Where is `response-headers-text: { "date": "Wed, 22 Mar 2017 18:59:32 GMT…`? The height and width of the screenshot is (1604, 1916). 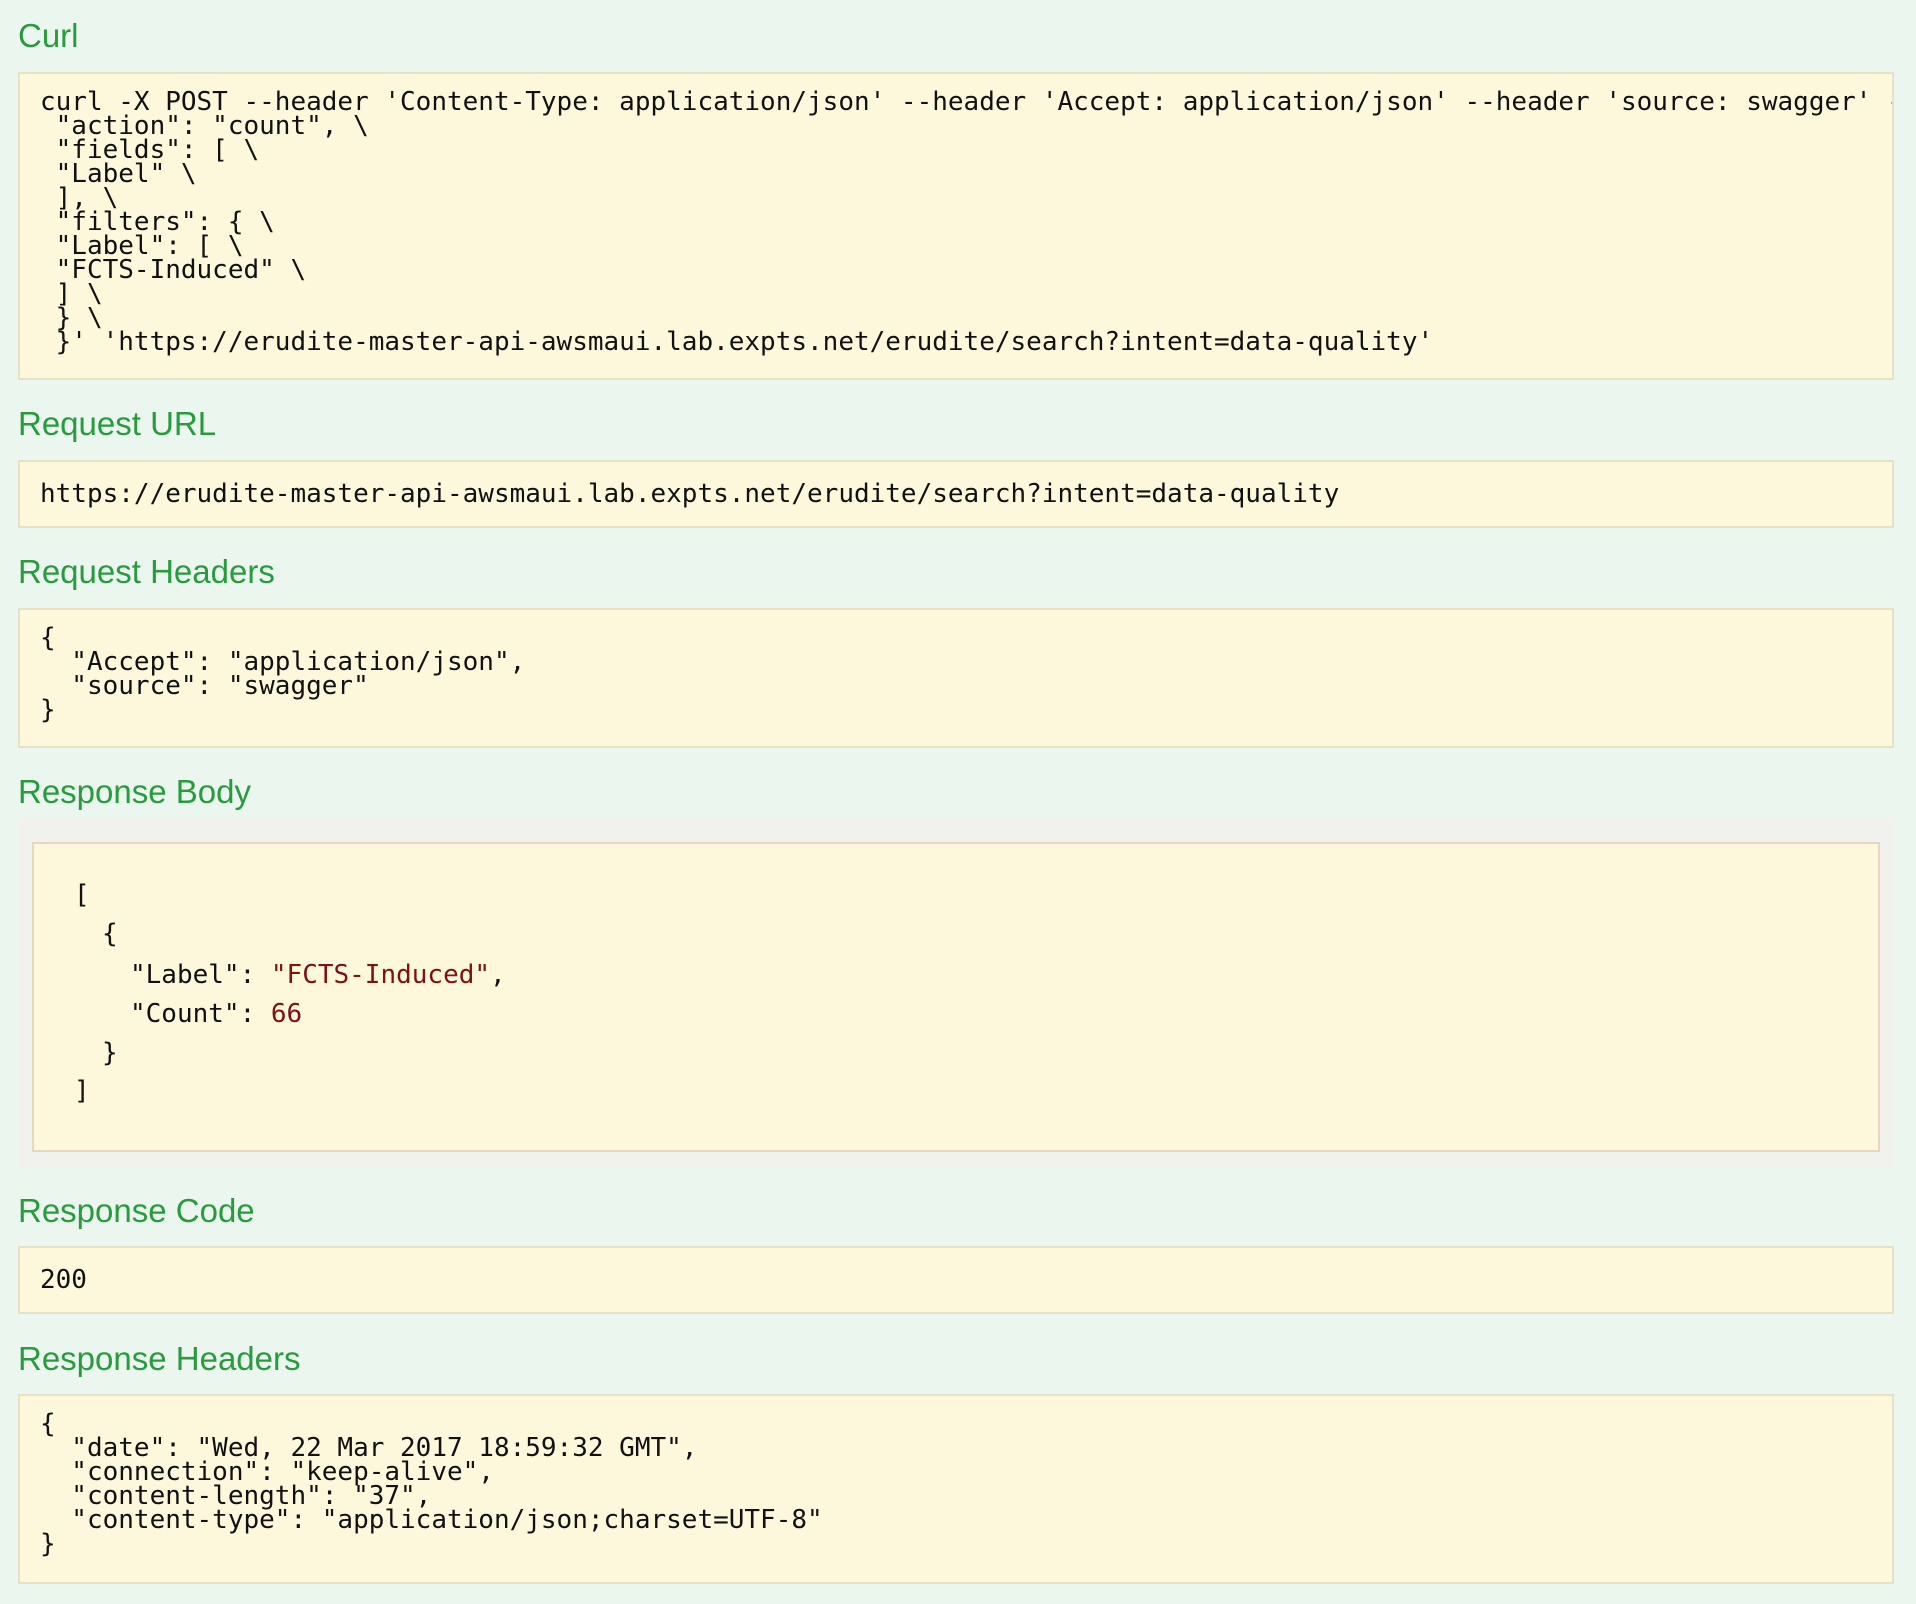
response-headers-text: { "date": "Wed, 22 Mar 2017 18:59:32 GMT… is located at coordinates (431, 1485).